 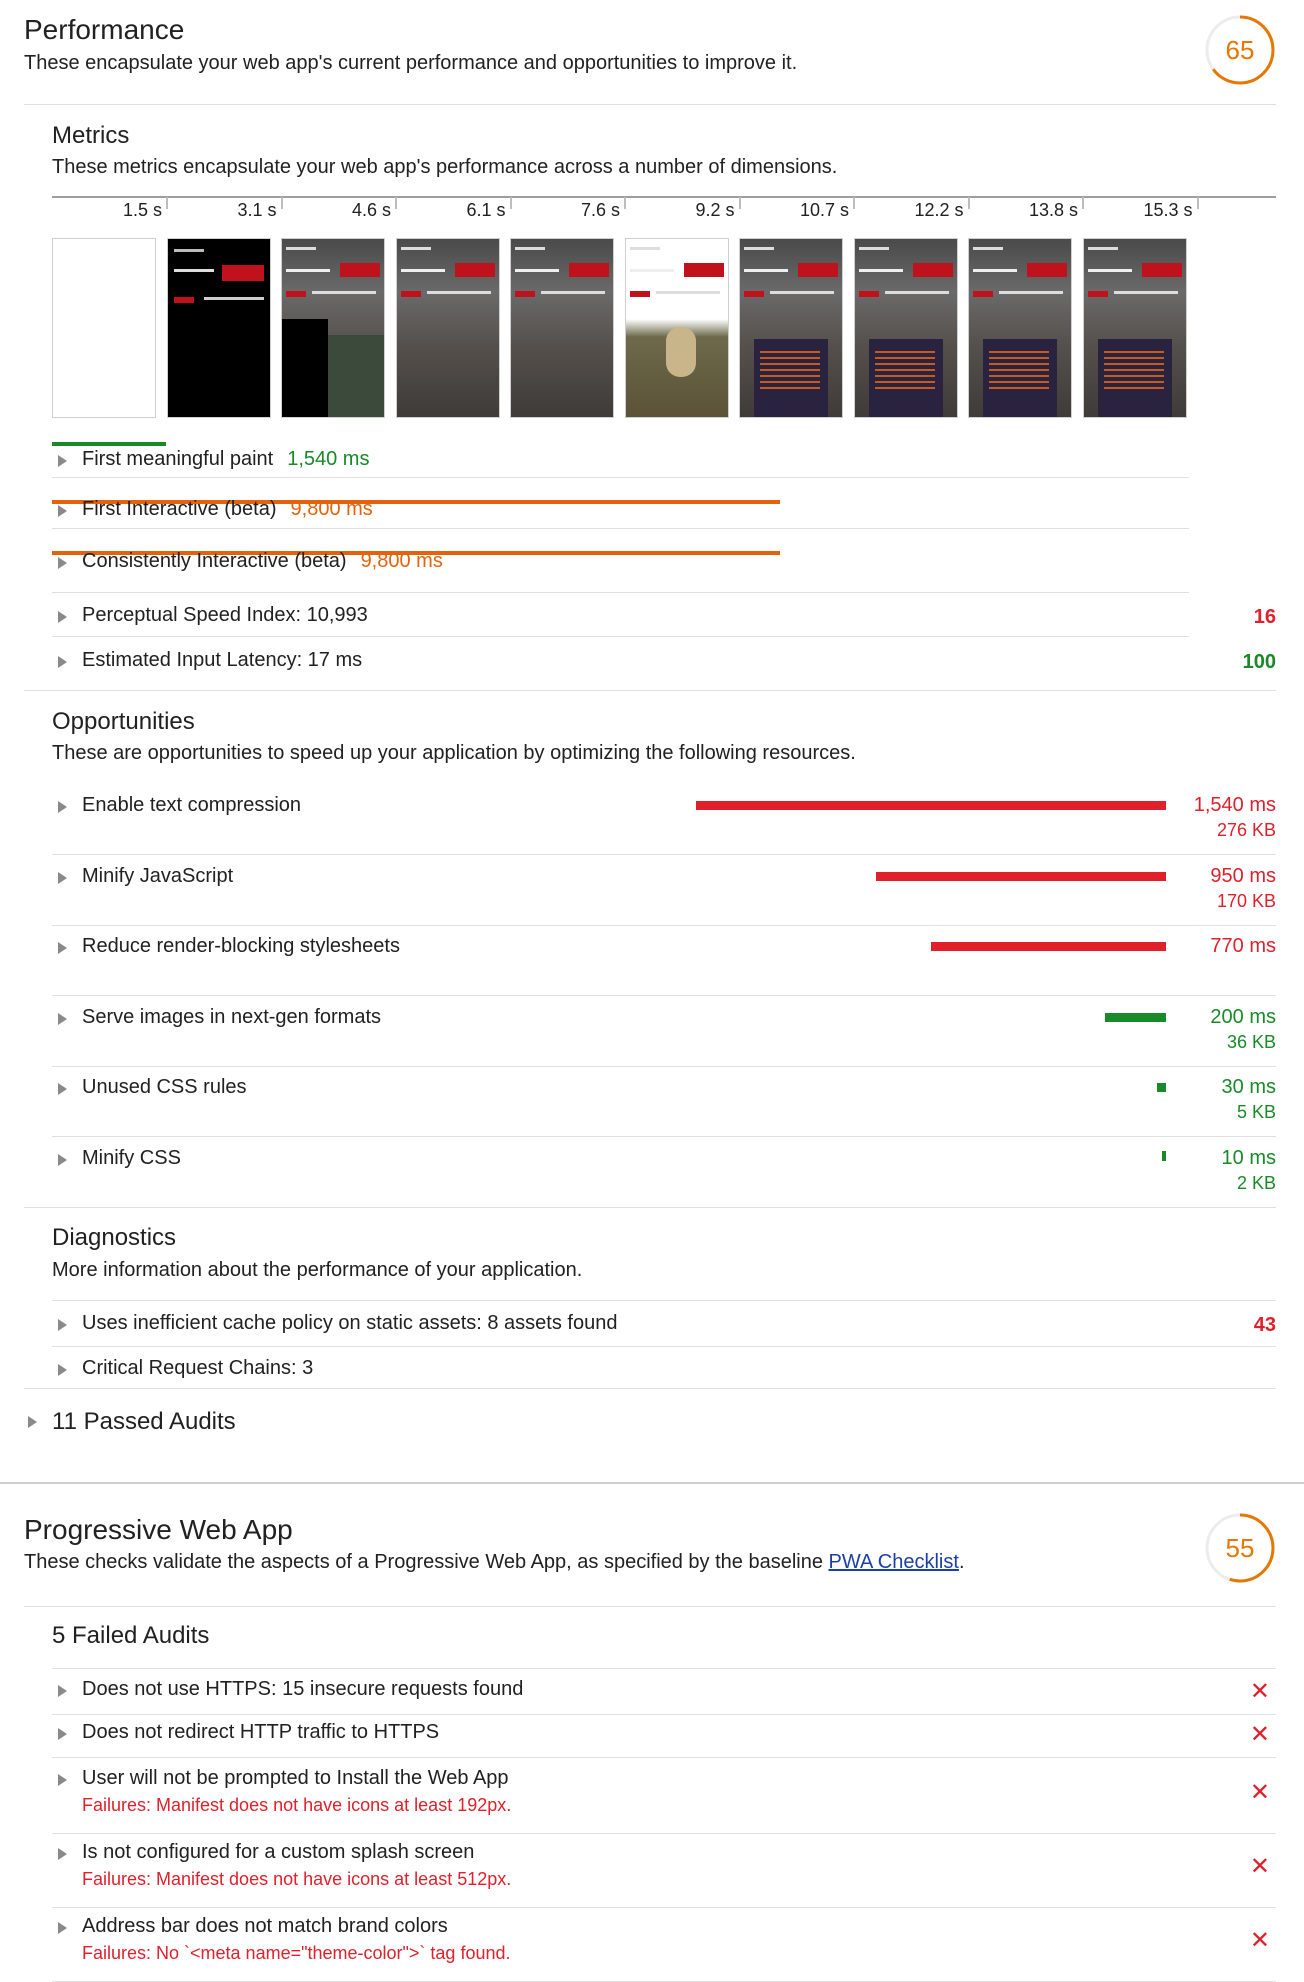 I want to click on opportunity-row: Enable text compression 1,540 ms 276 KB, so click(x=664, y=824).